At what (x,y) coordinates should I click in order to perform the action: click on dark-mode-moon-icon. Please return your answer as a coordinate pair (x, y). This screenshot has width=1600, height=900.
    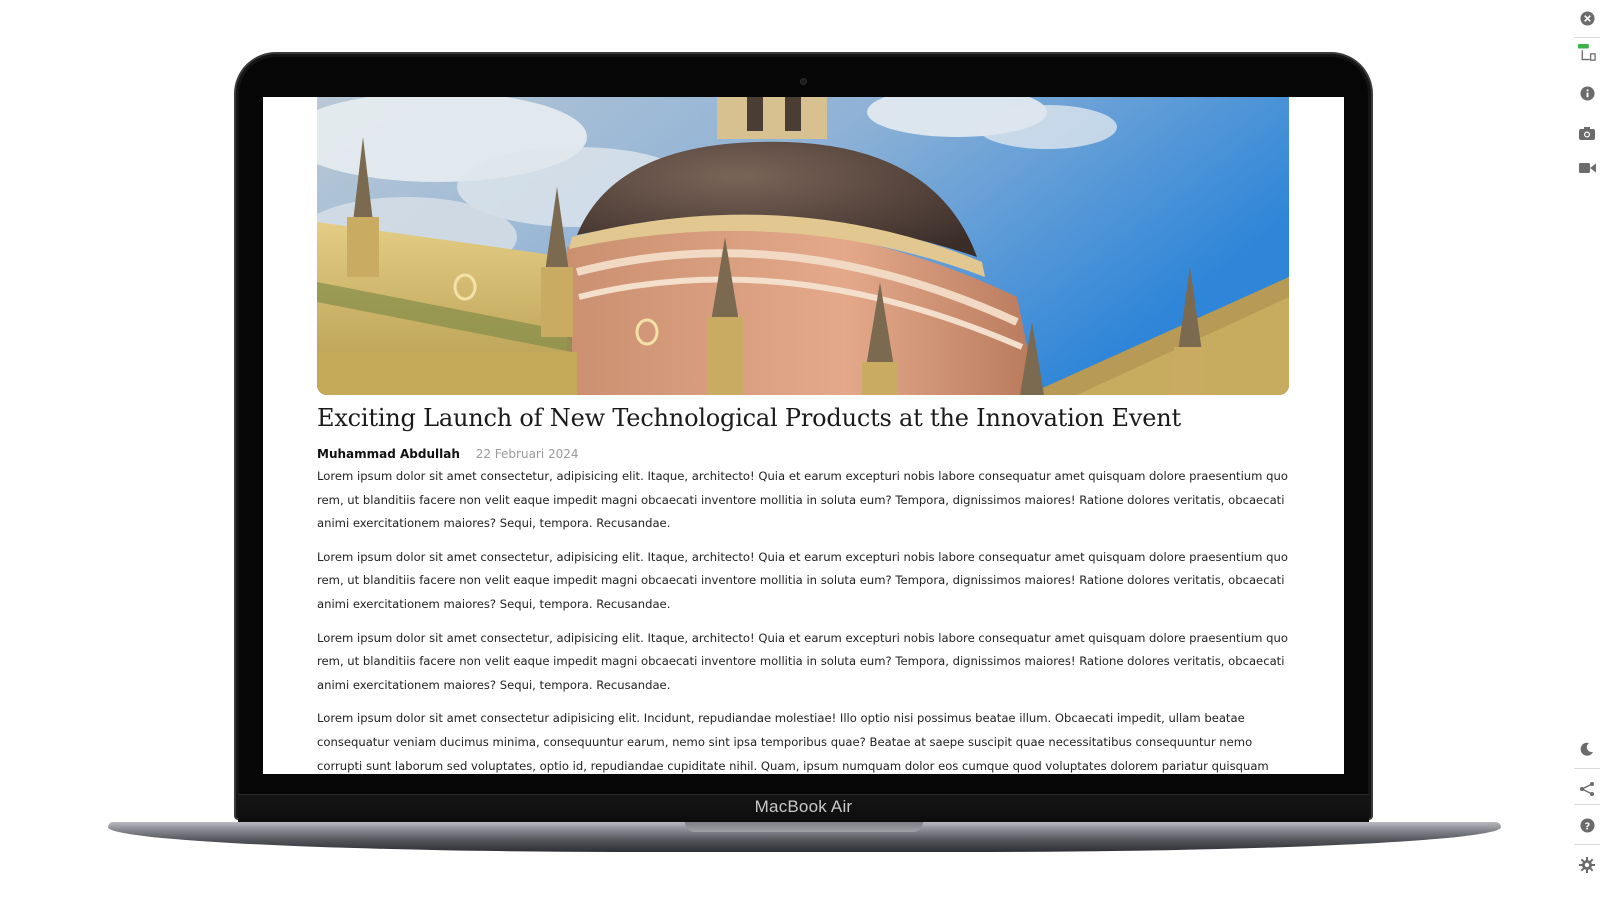
    Looking at the image, I should click on (1587, 749).